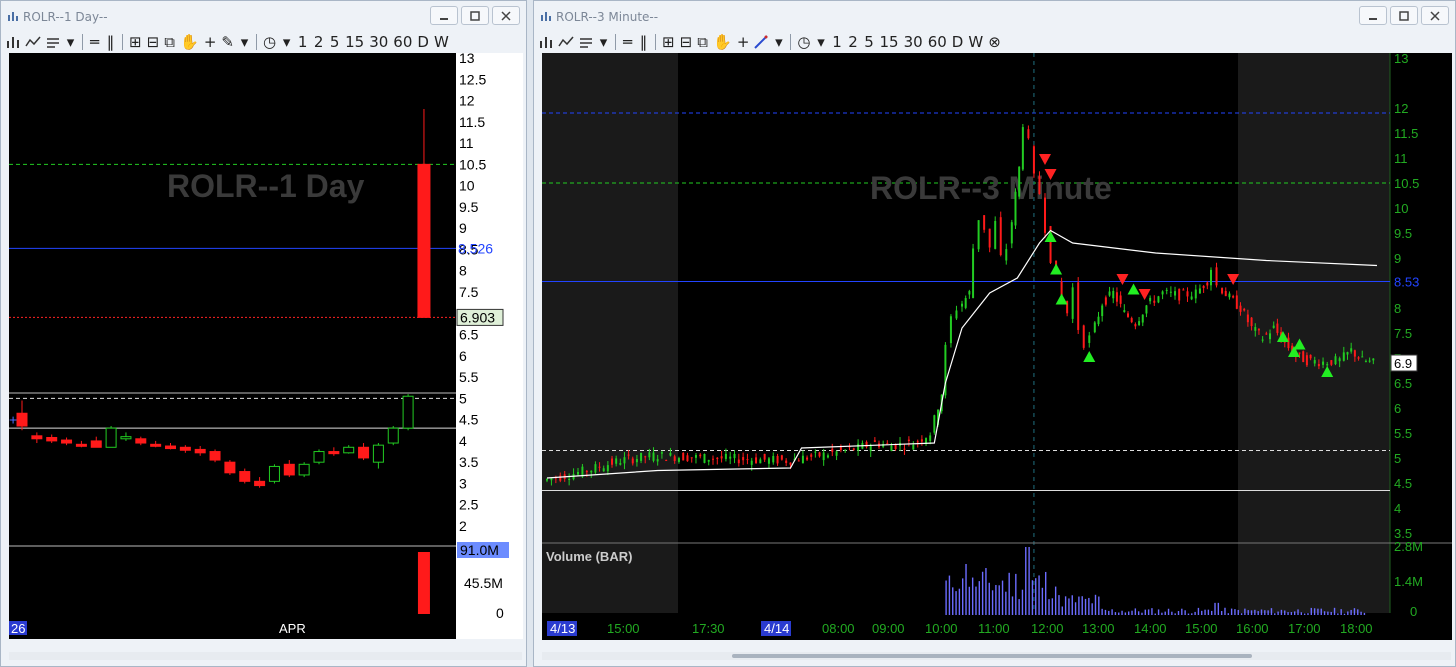  I want to click on trendline-icon, so click(761, 42).